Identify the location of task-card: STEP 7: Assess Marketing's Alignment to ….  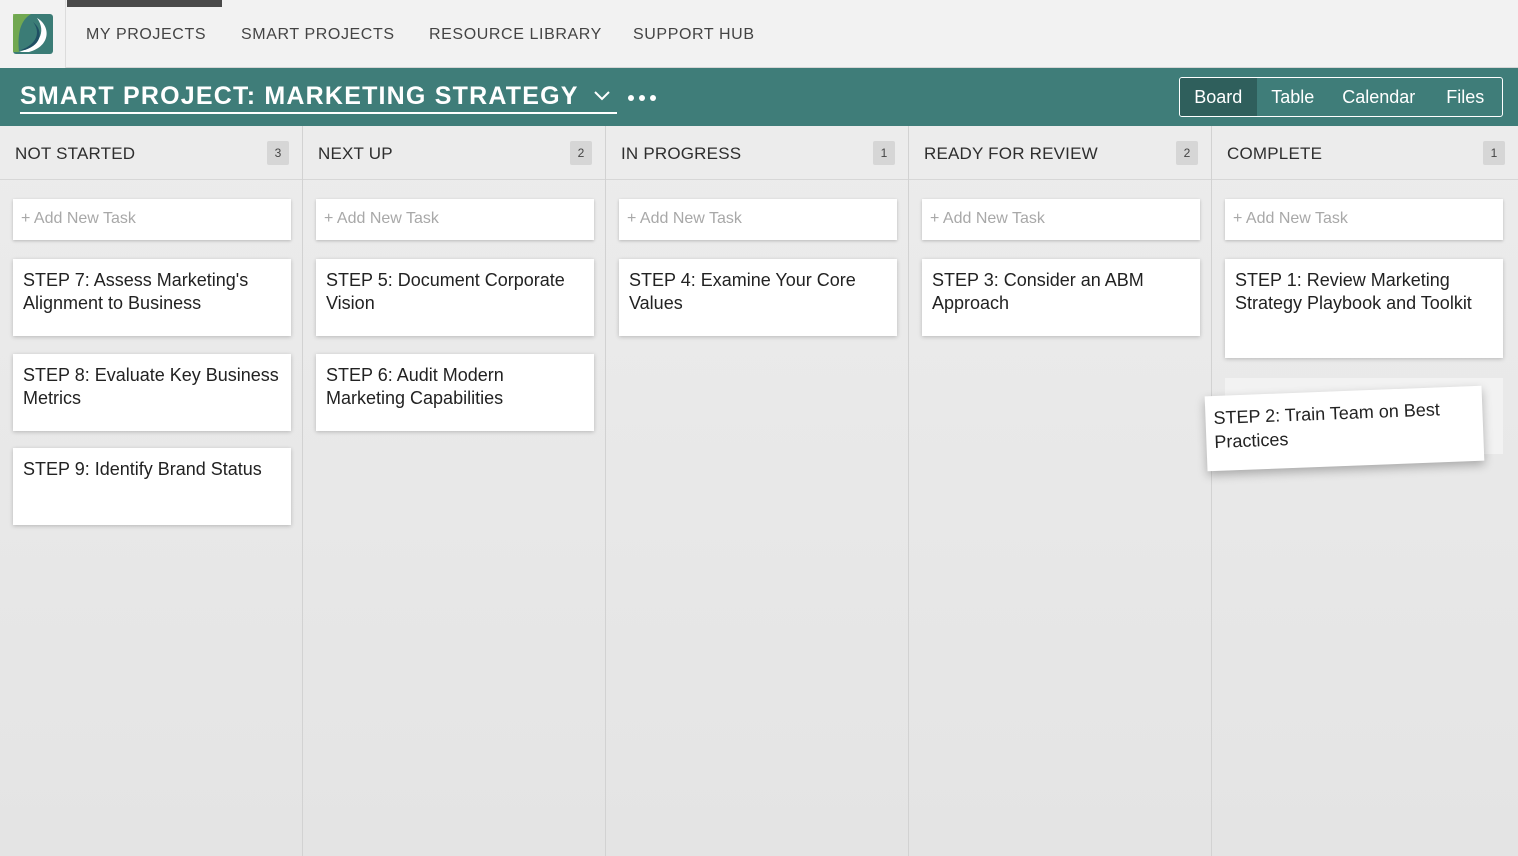
(152, 297).